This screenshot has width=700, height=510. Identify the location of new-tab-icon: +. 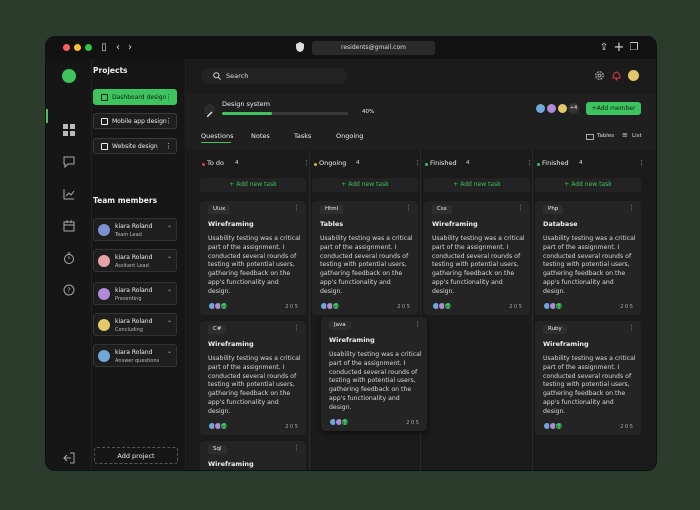
(619, 48).